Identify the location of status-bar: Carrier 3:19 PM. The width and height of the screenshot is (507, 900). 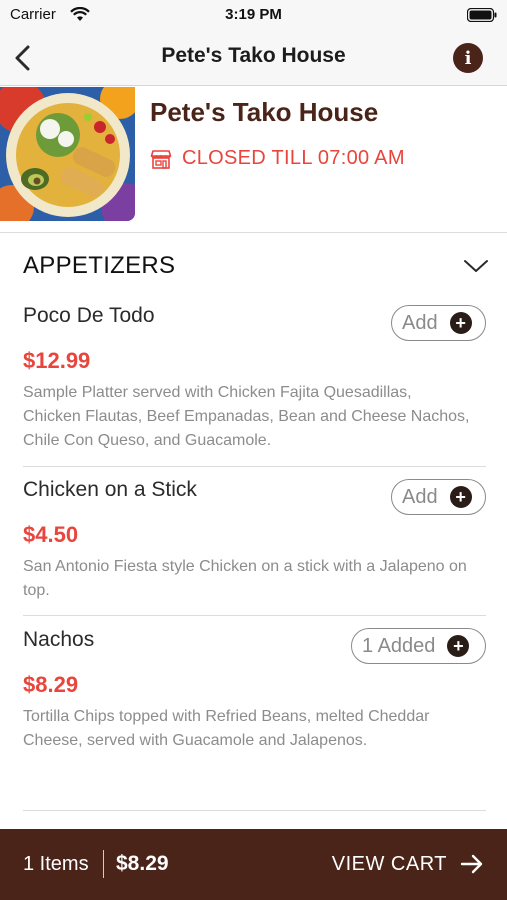
(253, 15).